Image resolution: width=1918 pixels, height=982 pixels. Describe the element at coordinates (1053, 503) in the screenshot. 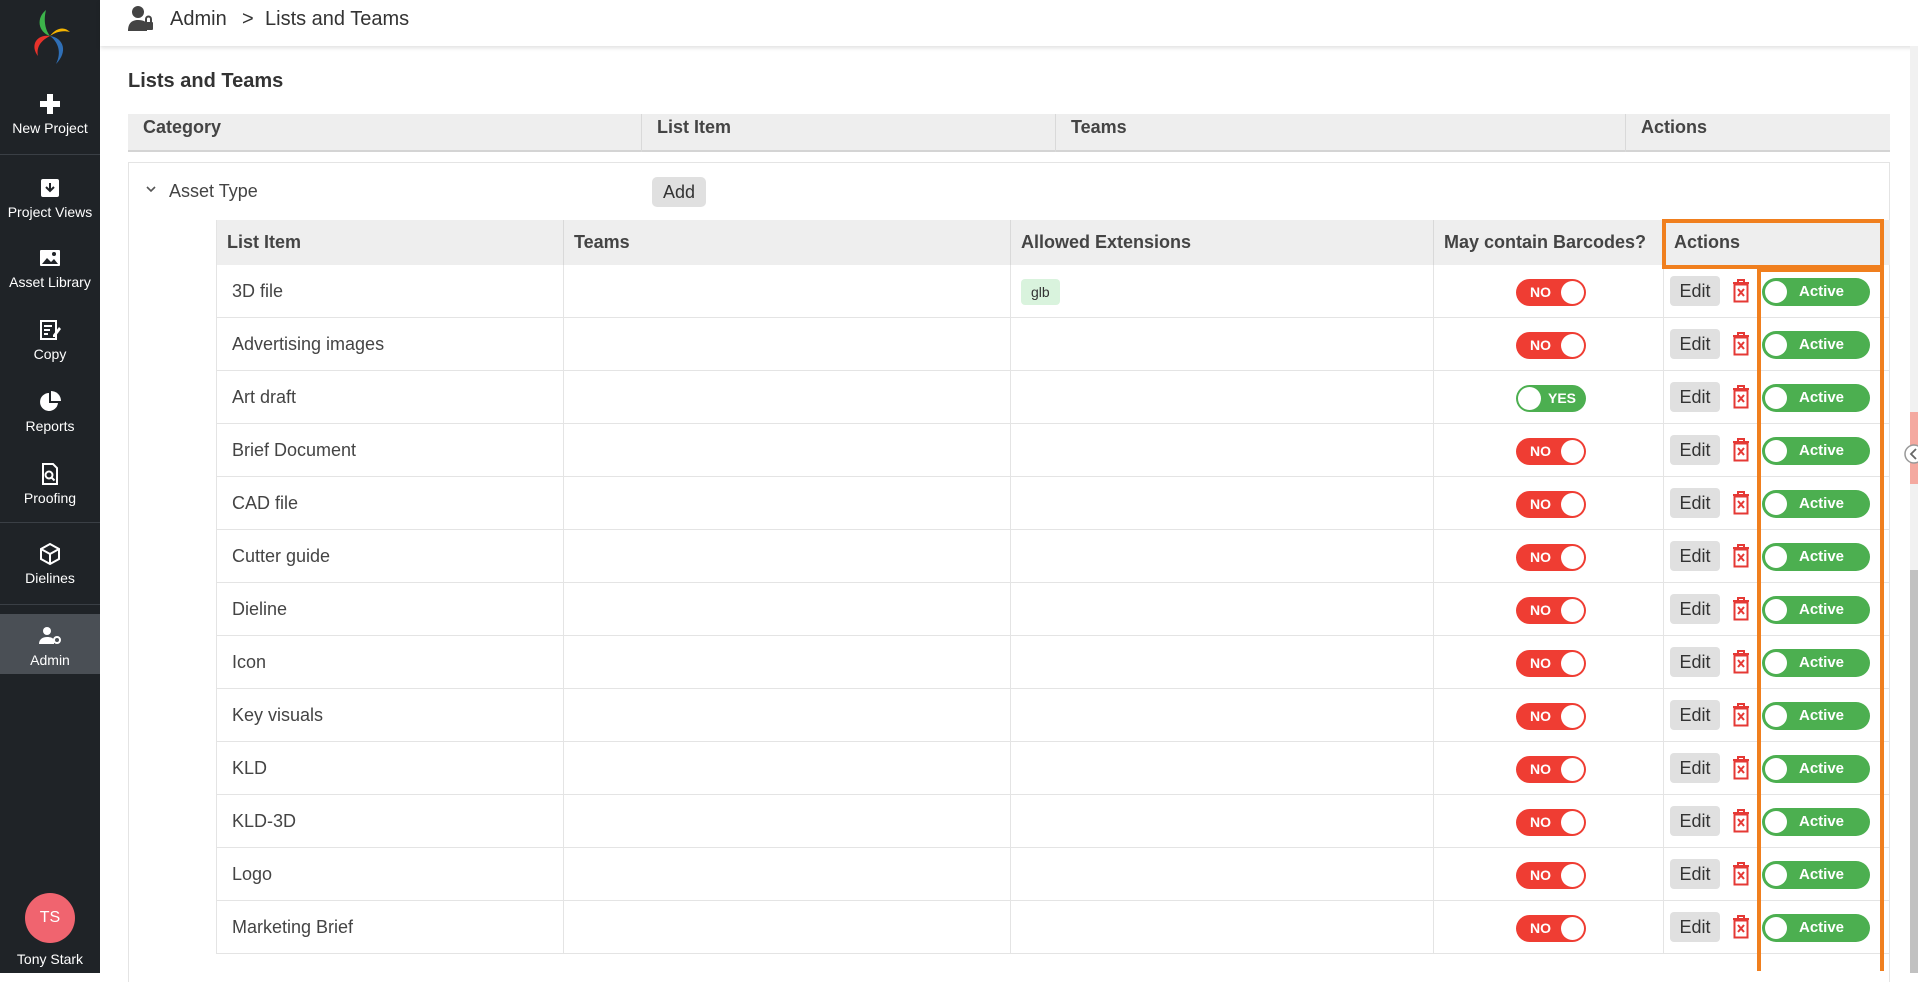

I see `table-row: CAD file NO Edit Active` at that location.